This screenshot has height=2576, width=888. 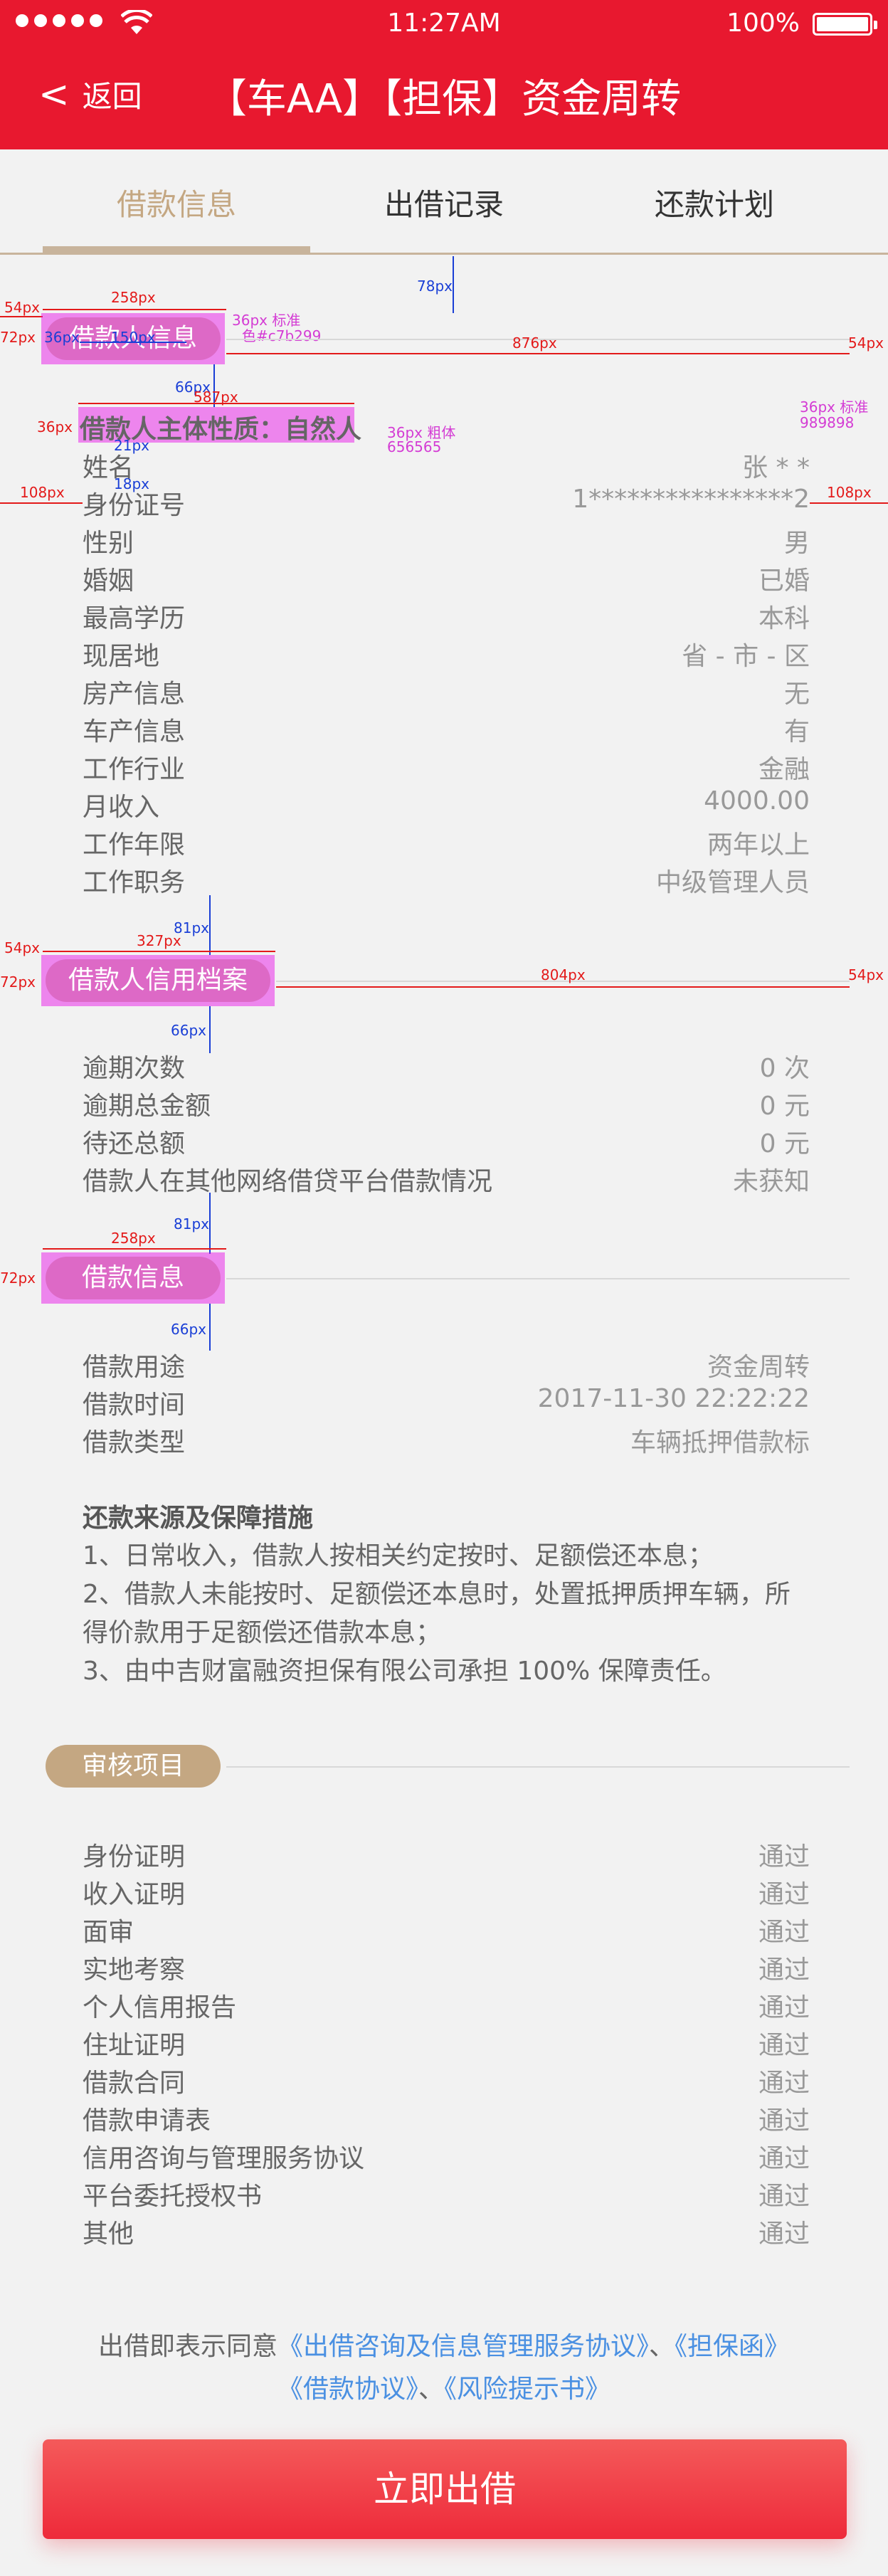 What do you see at coordinates (288, 1181) in the screenshot?
I see `row-label: 借款人在其他网络借贷平台借款情况` at bounding box center [288, 1181].